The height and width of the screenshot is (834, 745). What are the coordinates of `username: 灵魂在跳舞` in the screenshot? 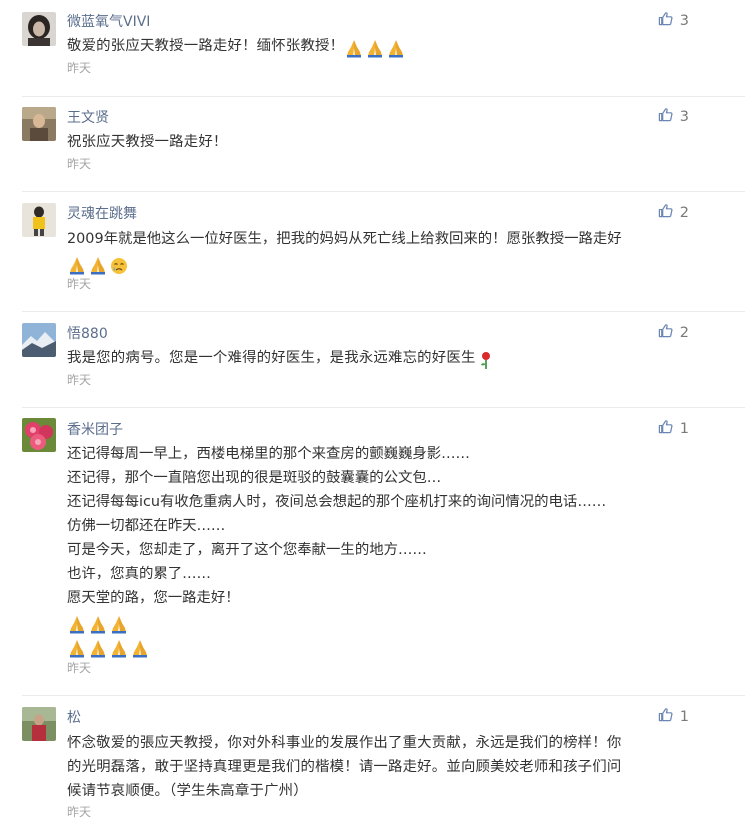 It's located at (102, 213).